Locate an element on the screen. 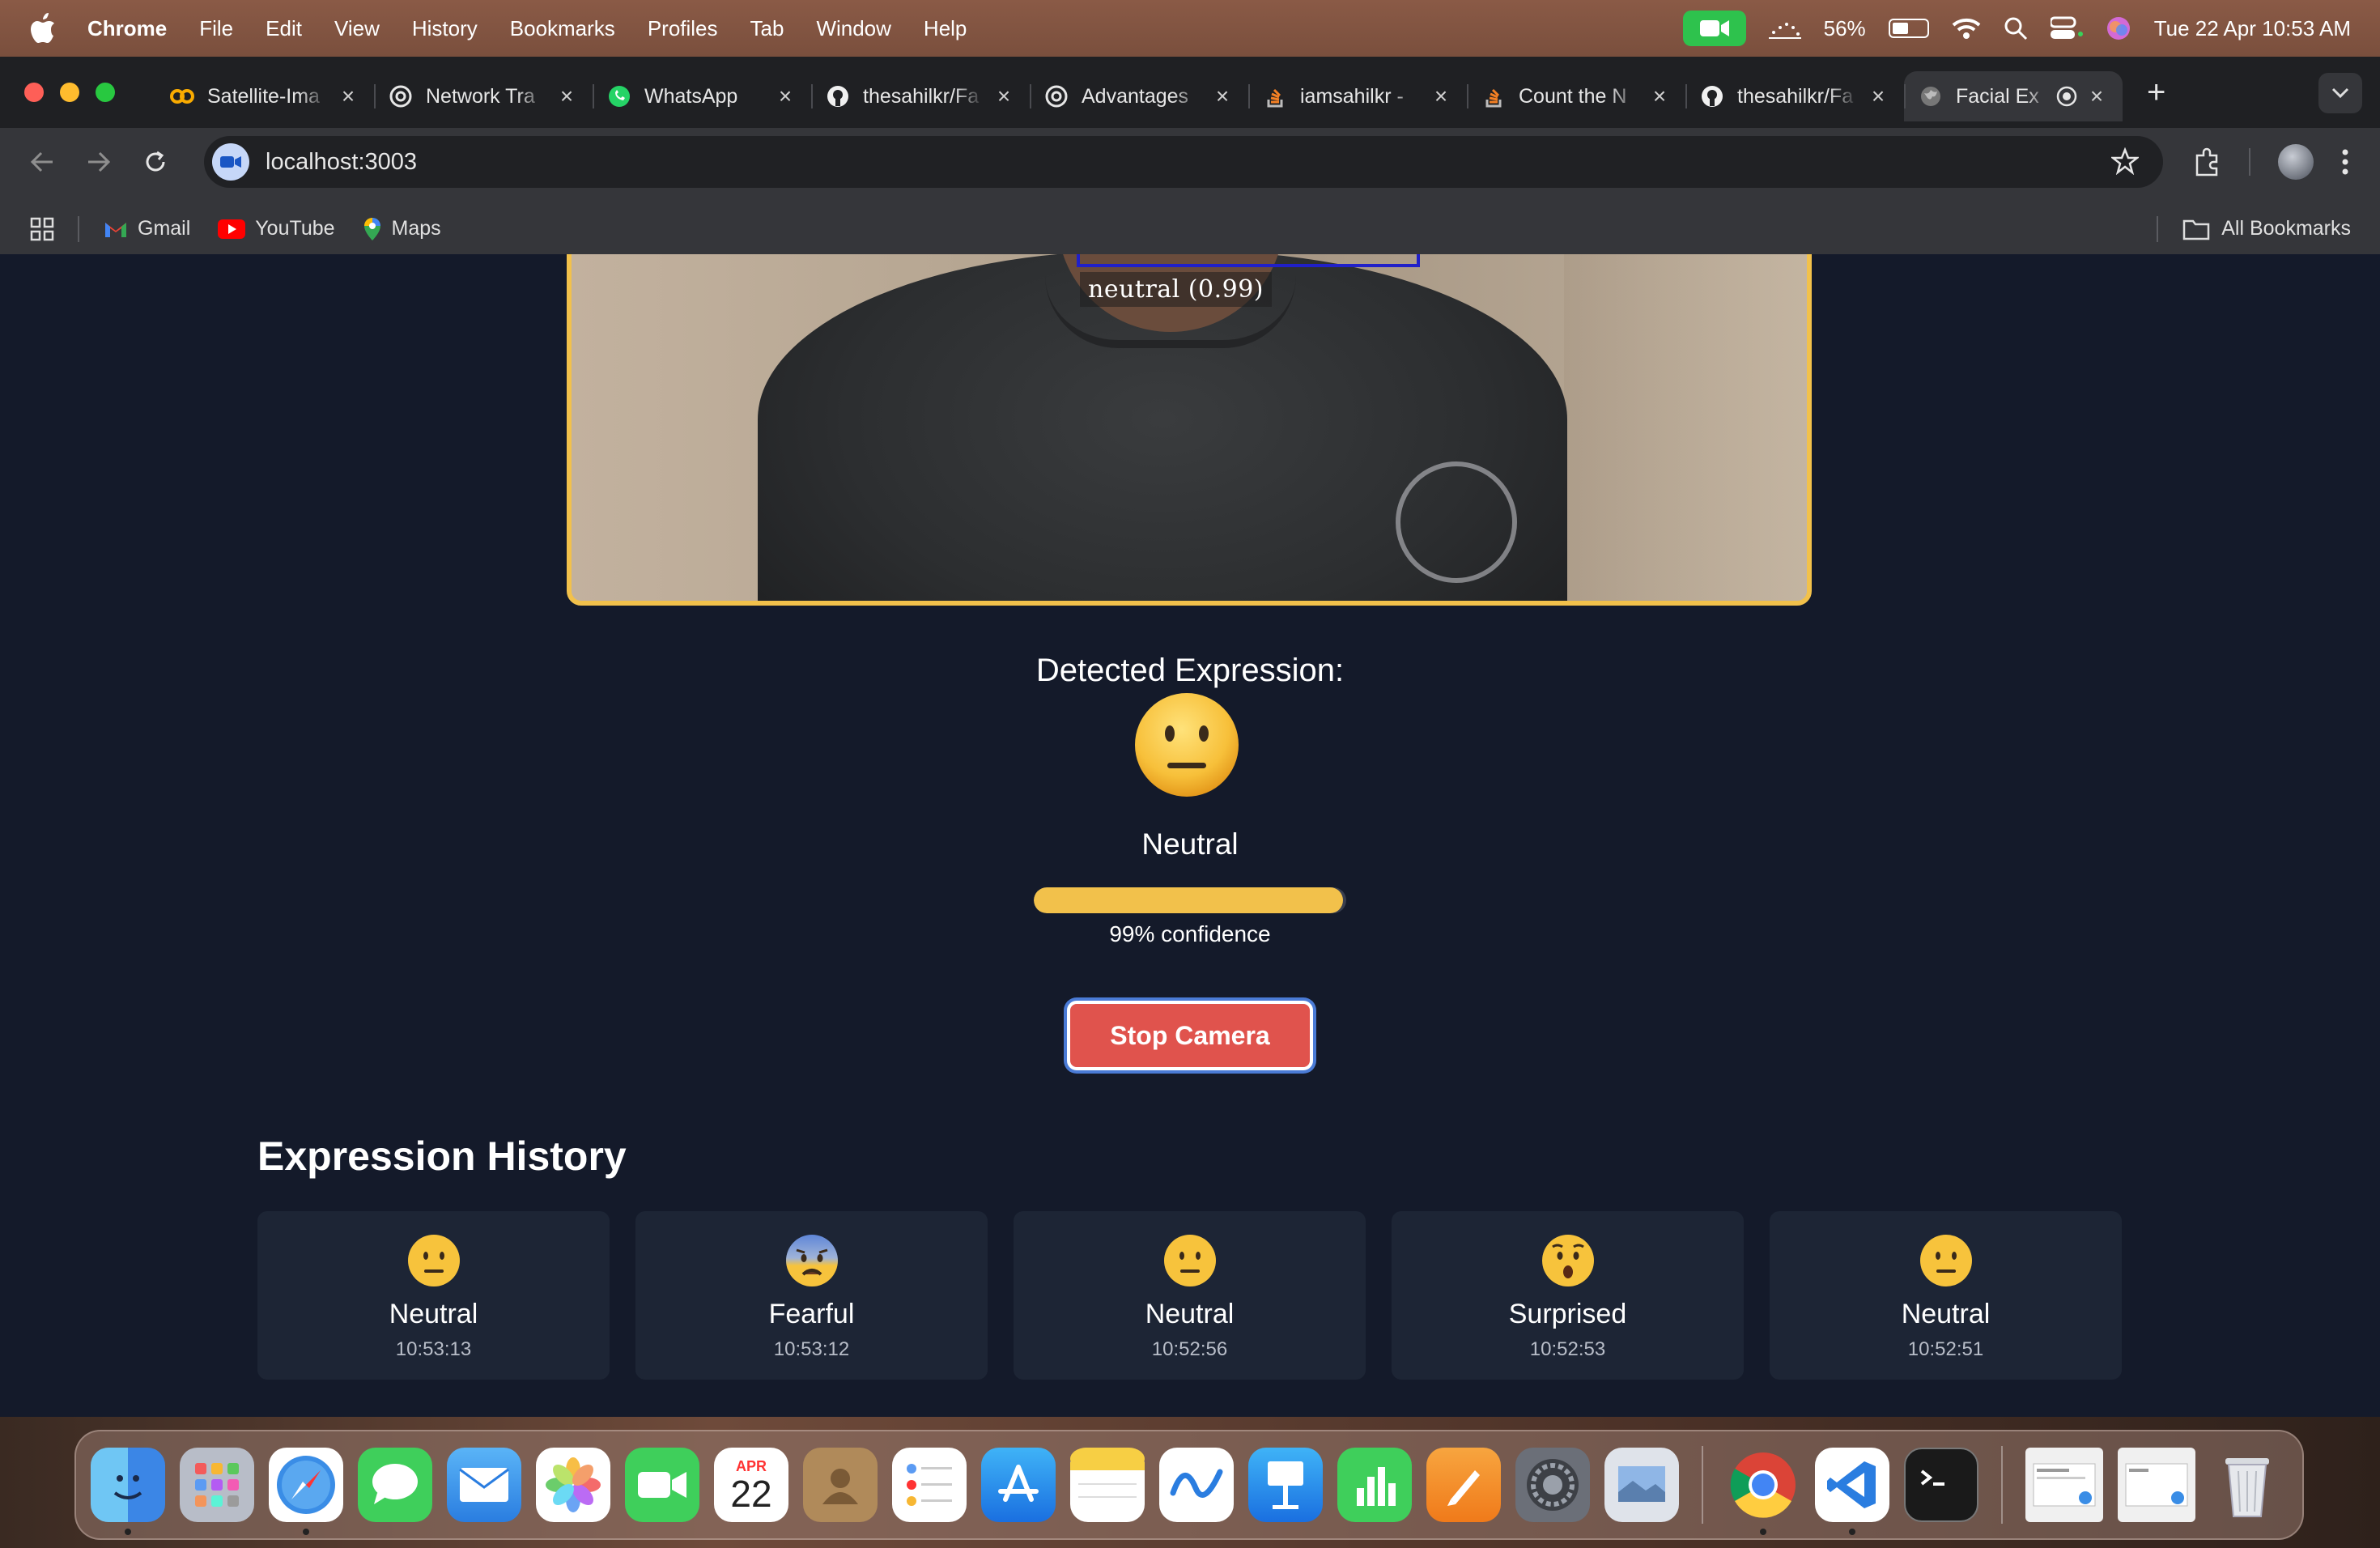  freeform-icon is located at coordinates (1196, 1485).